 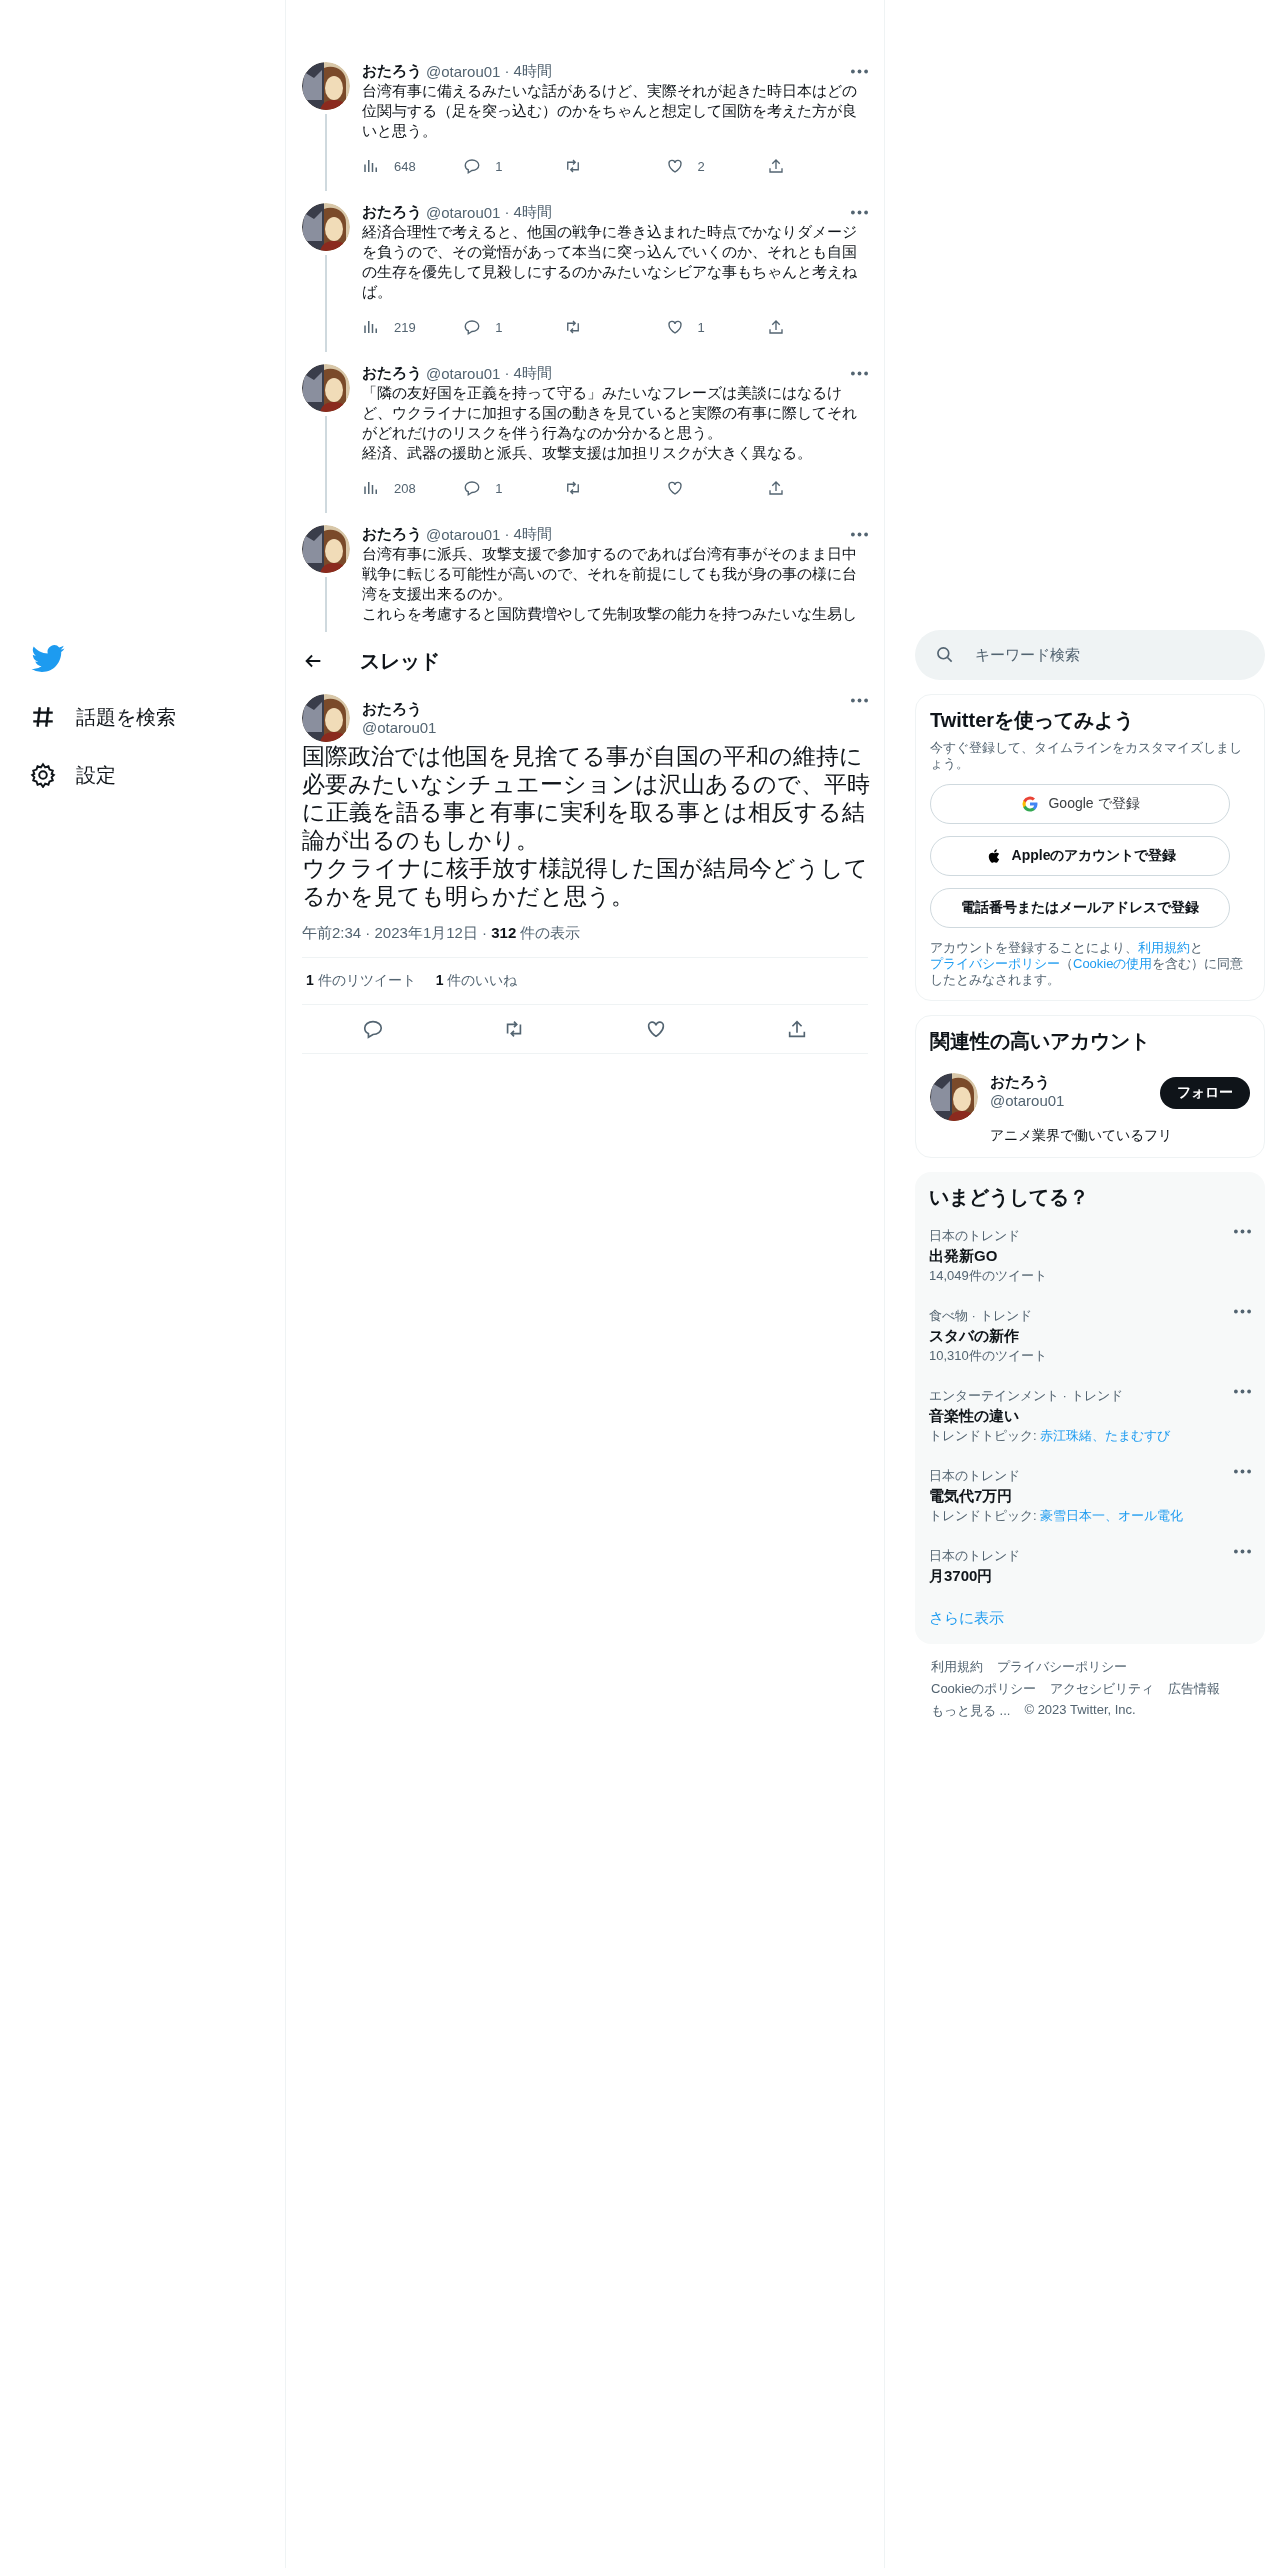 I want to click on page-title: スレッド, so click(x=400, y=661).